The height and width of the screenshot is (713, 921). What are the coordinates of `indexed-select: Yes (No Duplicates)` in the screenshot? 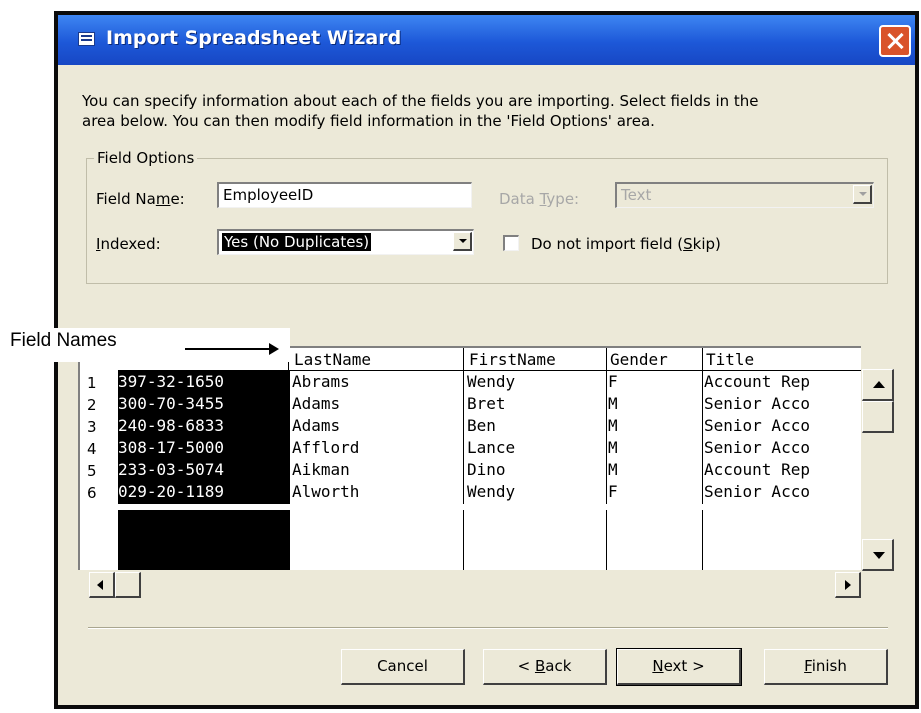 It's located at (345, 242).